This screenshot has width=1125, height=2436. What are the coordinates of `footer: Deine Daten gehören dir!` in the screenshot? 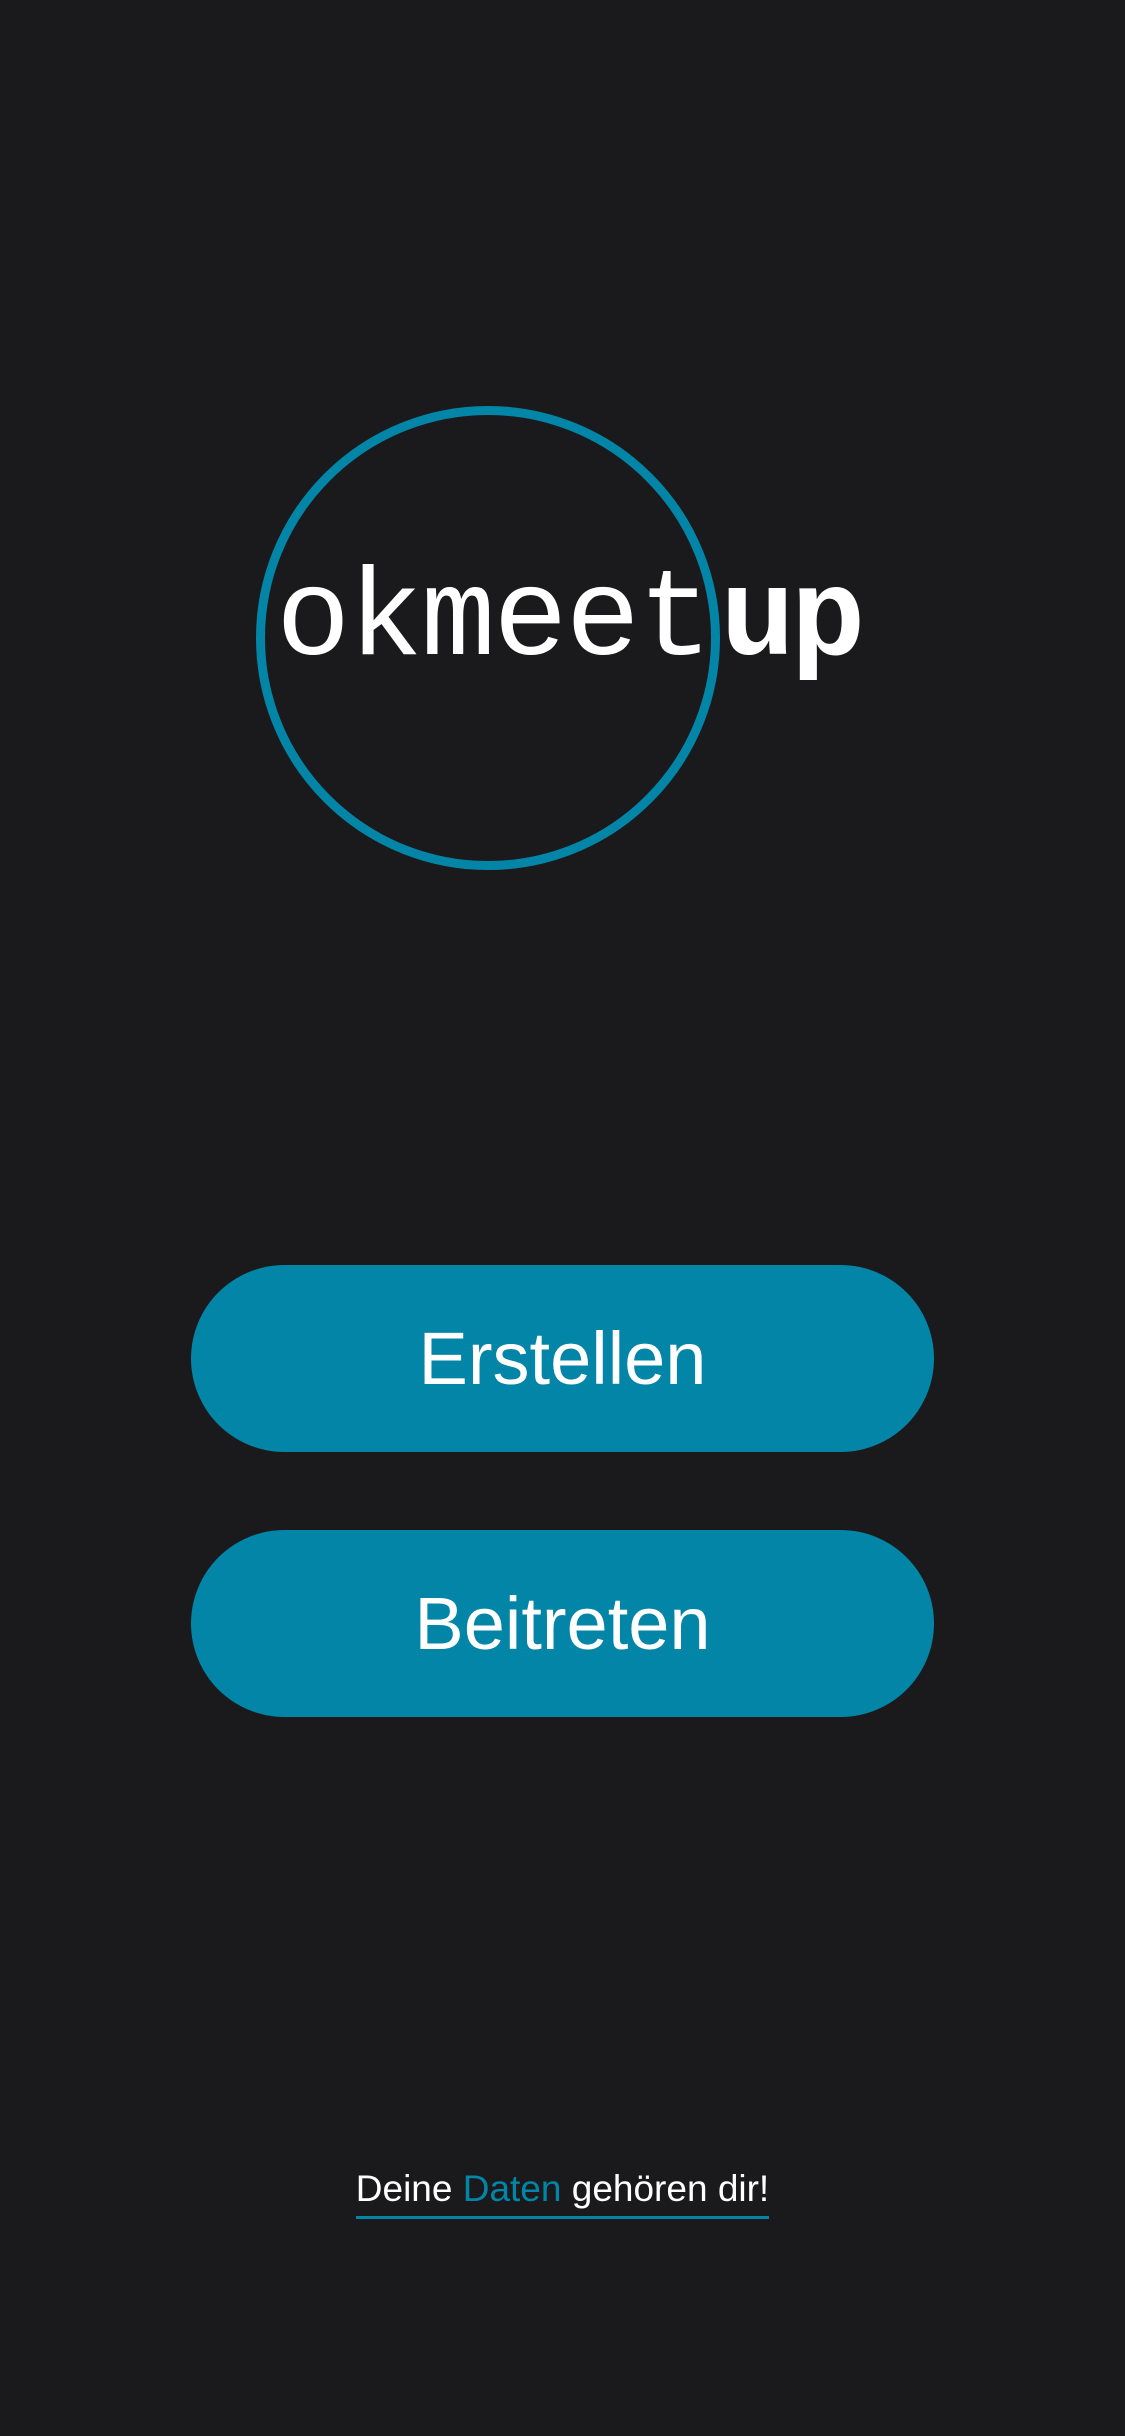 It's located at (562, 2193).